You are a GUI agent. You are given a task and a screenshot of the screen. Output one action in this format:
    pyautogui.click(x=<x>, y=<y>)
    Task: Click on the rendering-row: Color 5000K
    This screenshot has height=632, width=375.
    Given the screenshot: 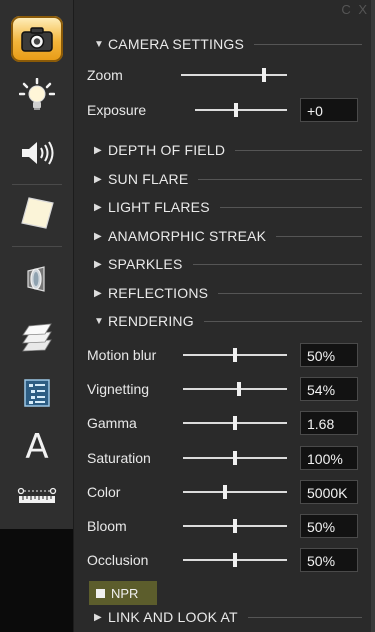 What is the action you would take?
    pyautogui.click(x=227, y=492)
    